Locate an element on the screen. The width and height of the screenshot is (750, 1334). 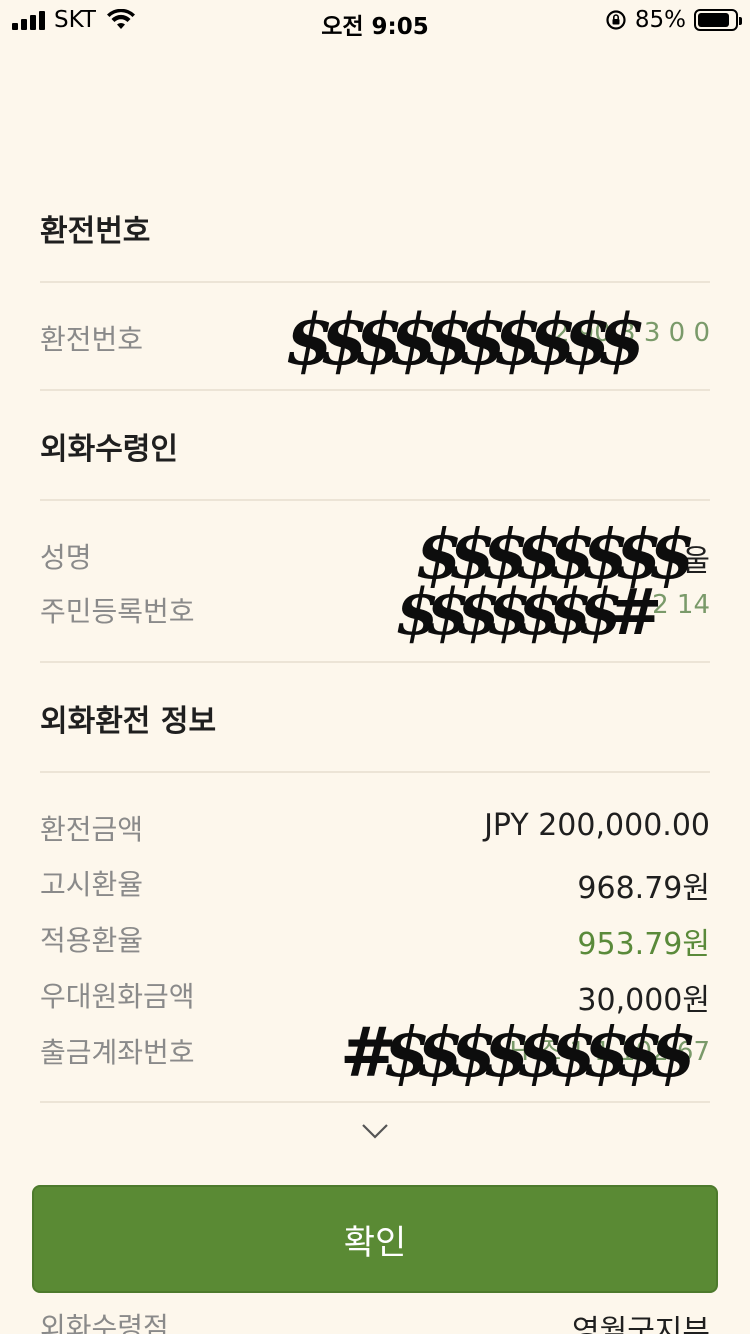
row-value: 울 is located at coordinates (696, 561).